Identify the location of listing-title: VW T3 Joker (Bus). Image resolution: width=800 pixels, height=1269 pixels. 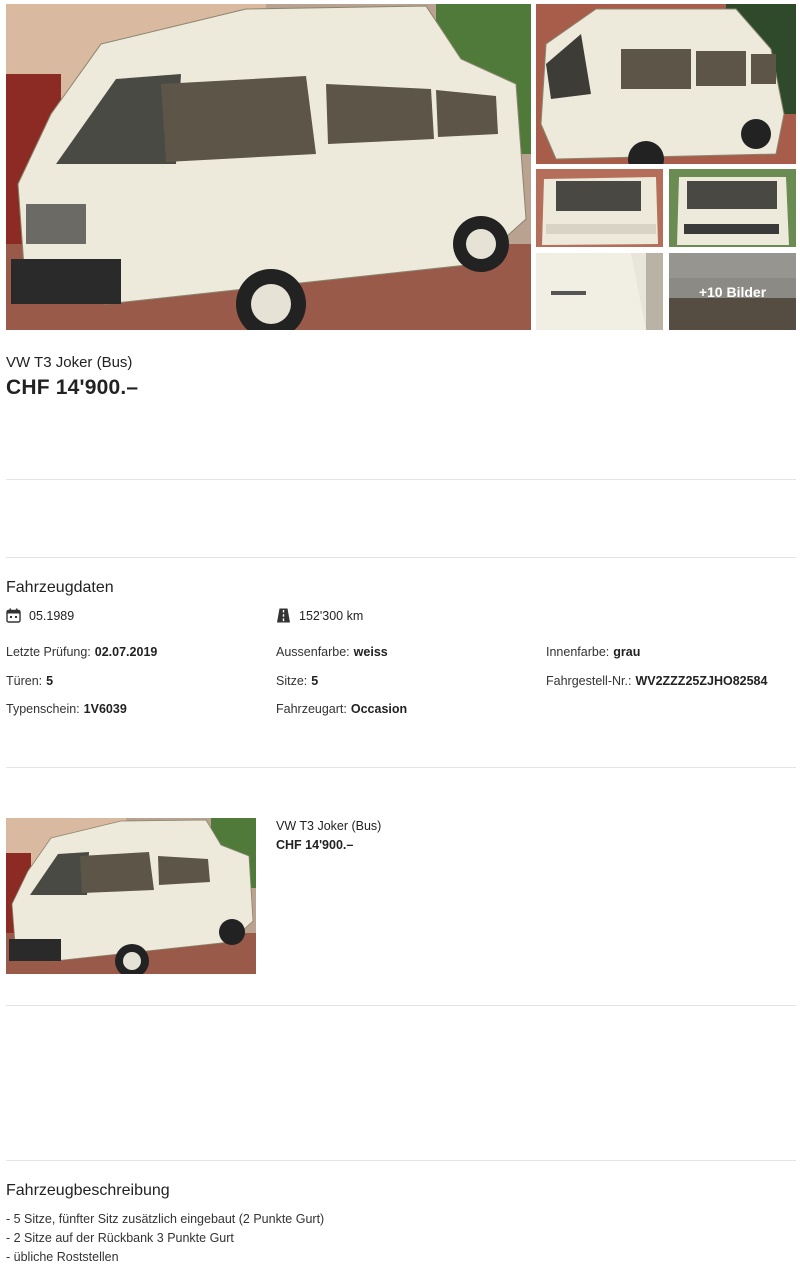
(69, 362).